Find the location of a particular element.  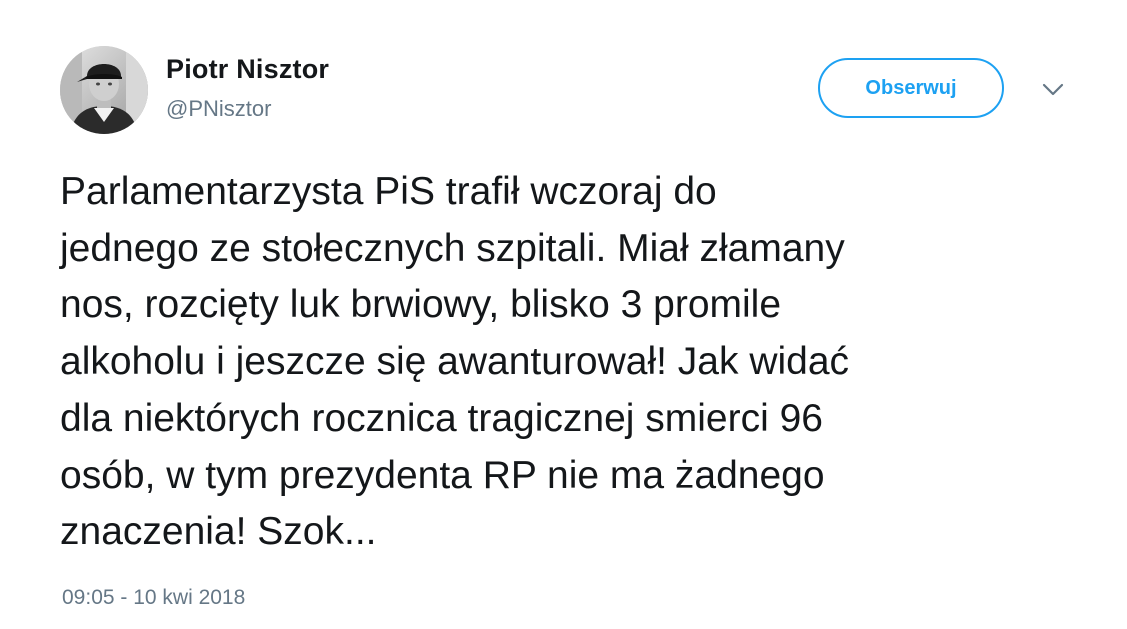

more-menu-button is located at coordinates (1053, 90).